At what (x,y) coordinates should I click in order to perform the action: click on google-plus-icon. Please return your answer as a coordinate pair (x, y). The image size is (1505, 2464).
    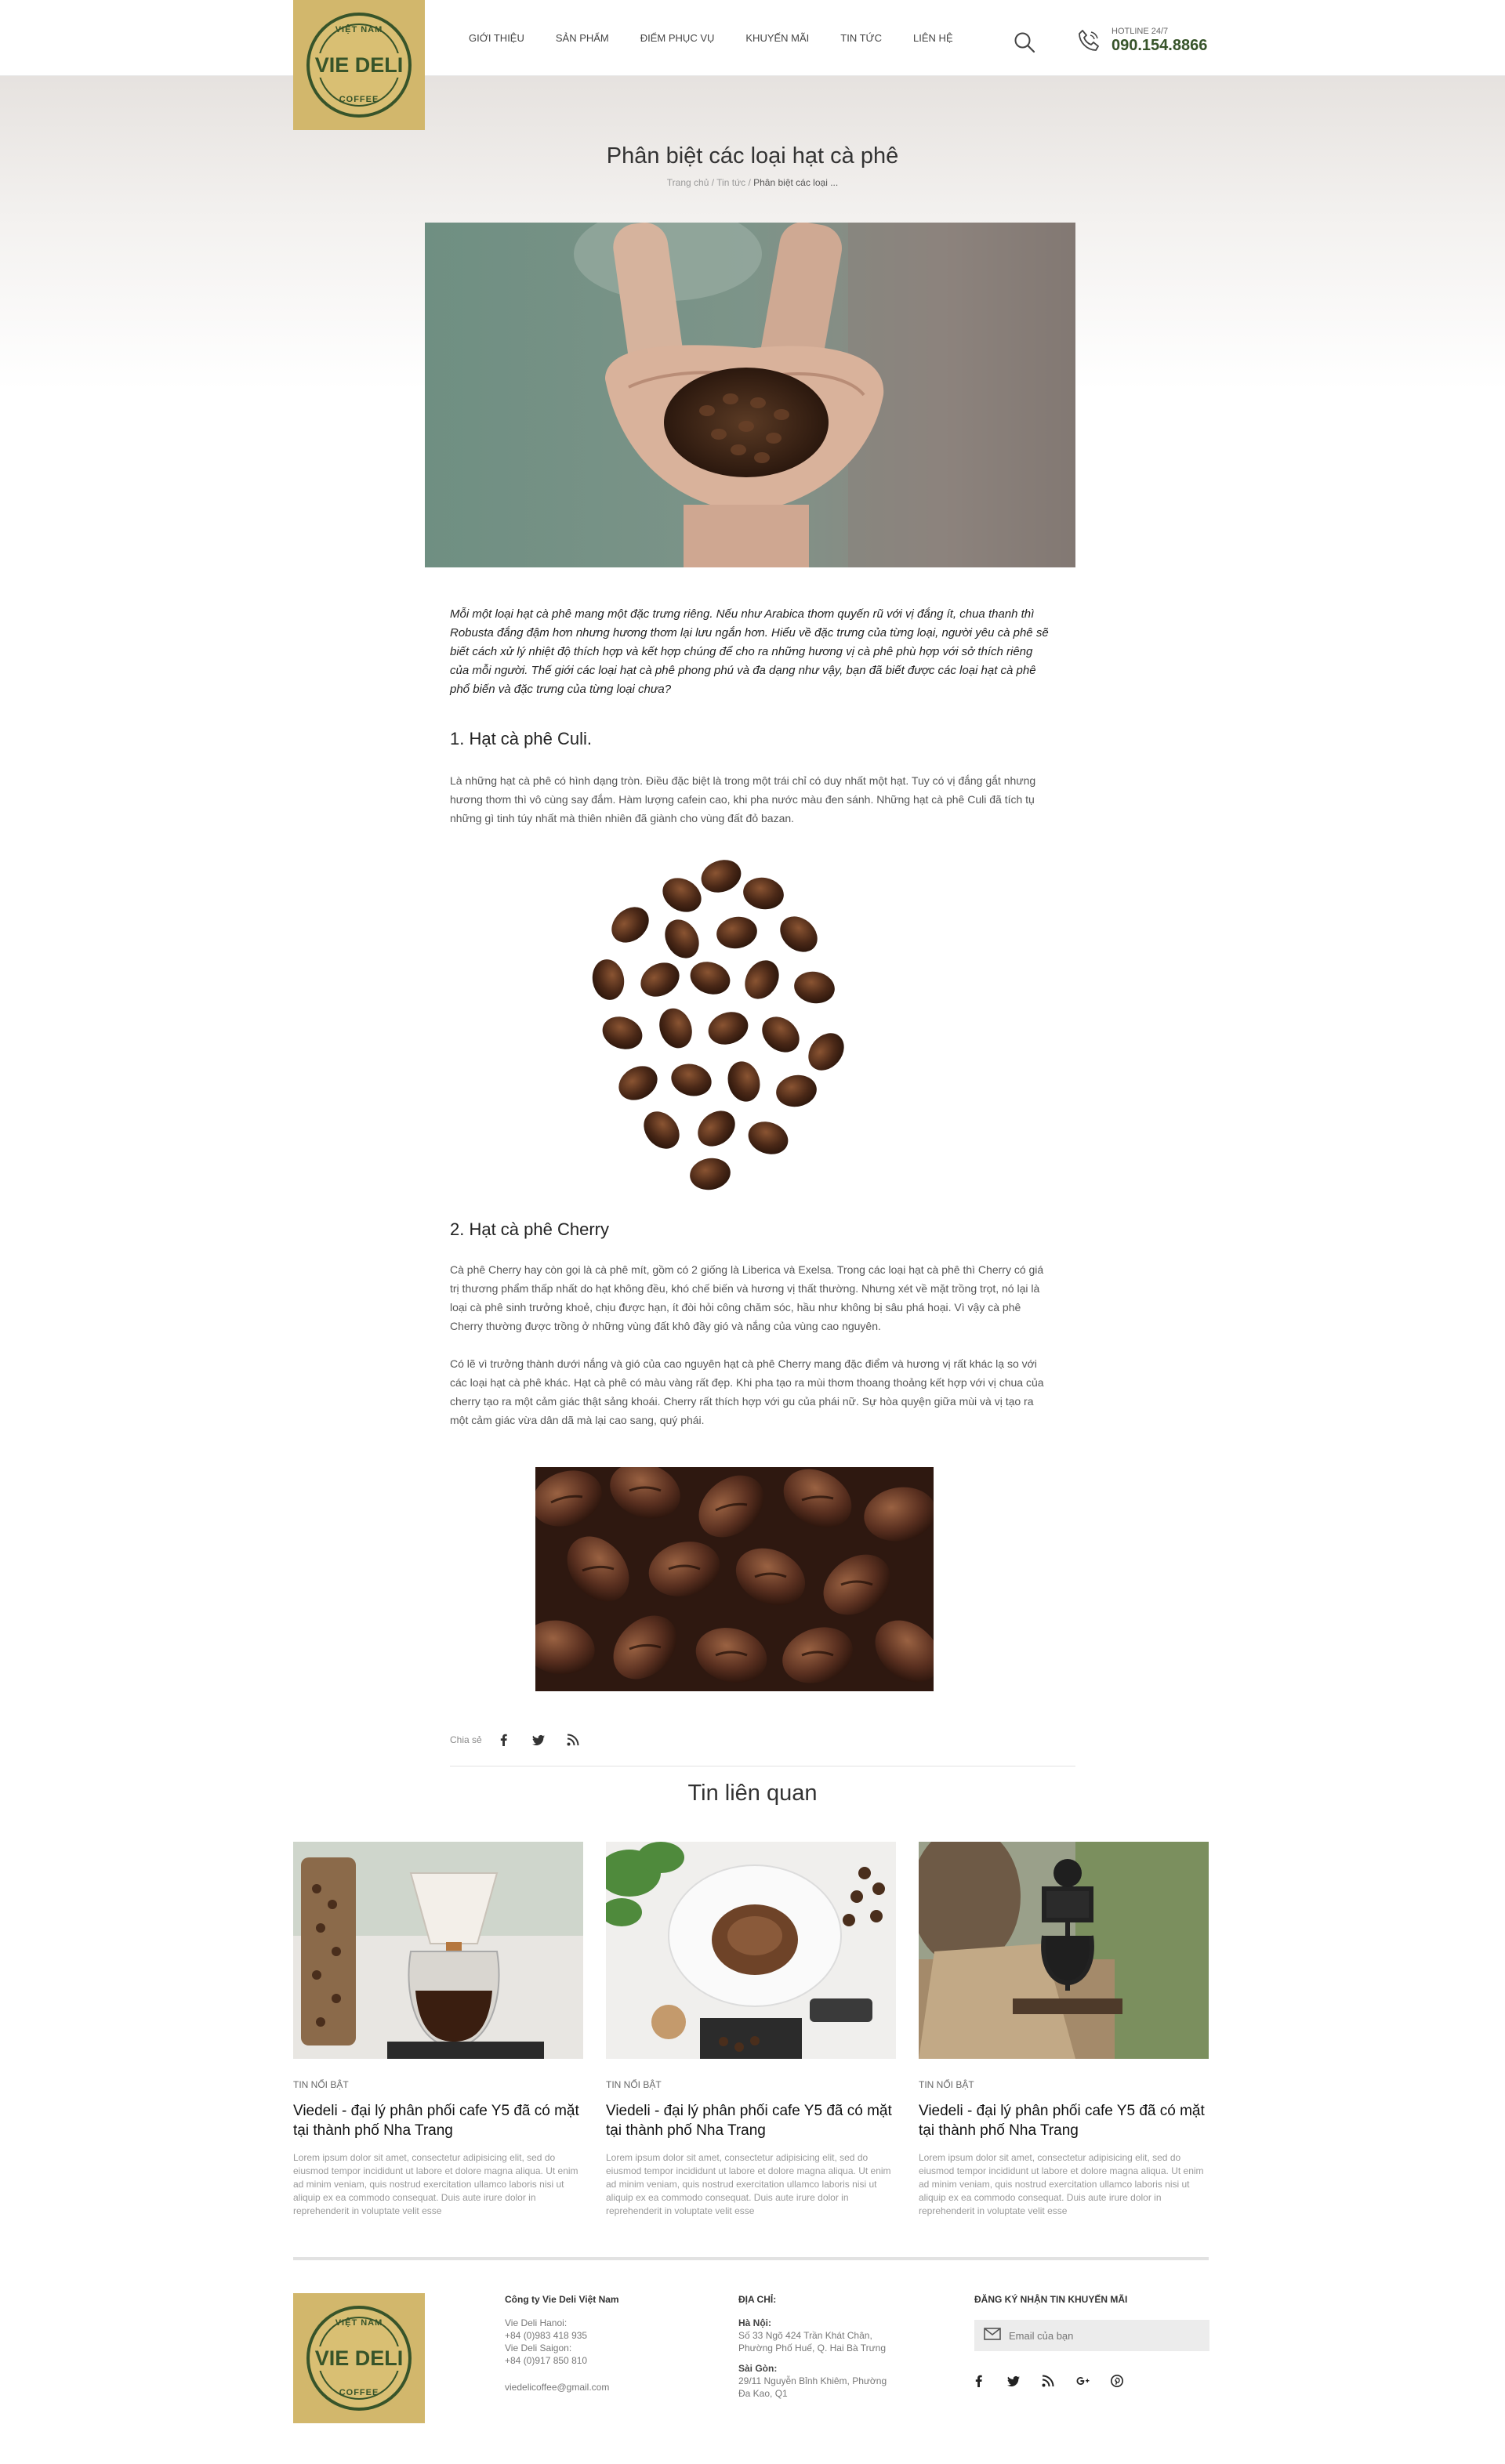
    Looking at the image, I should click on (1083, 2381).